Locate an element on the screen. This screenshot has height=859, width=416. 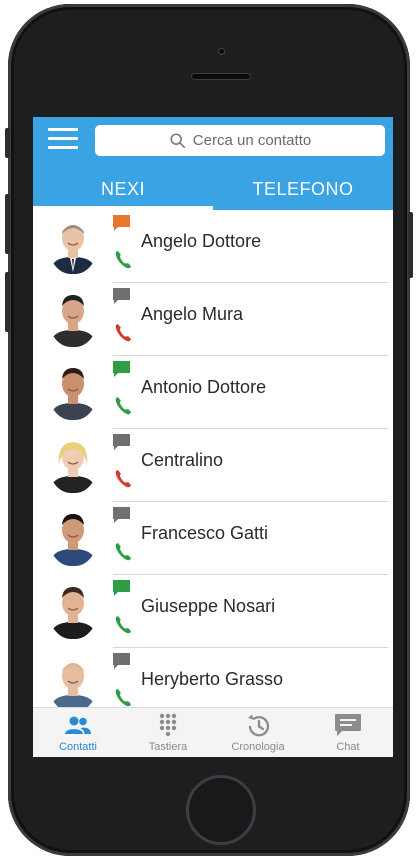
front-camera is located at coordinates (221, 51).